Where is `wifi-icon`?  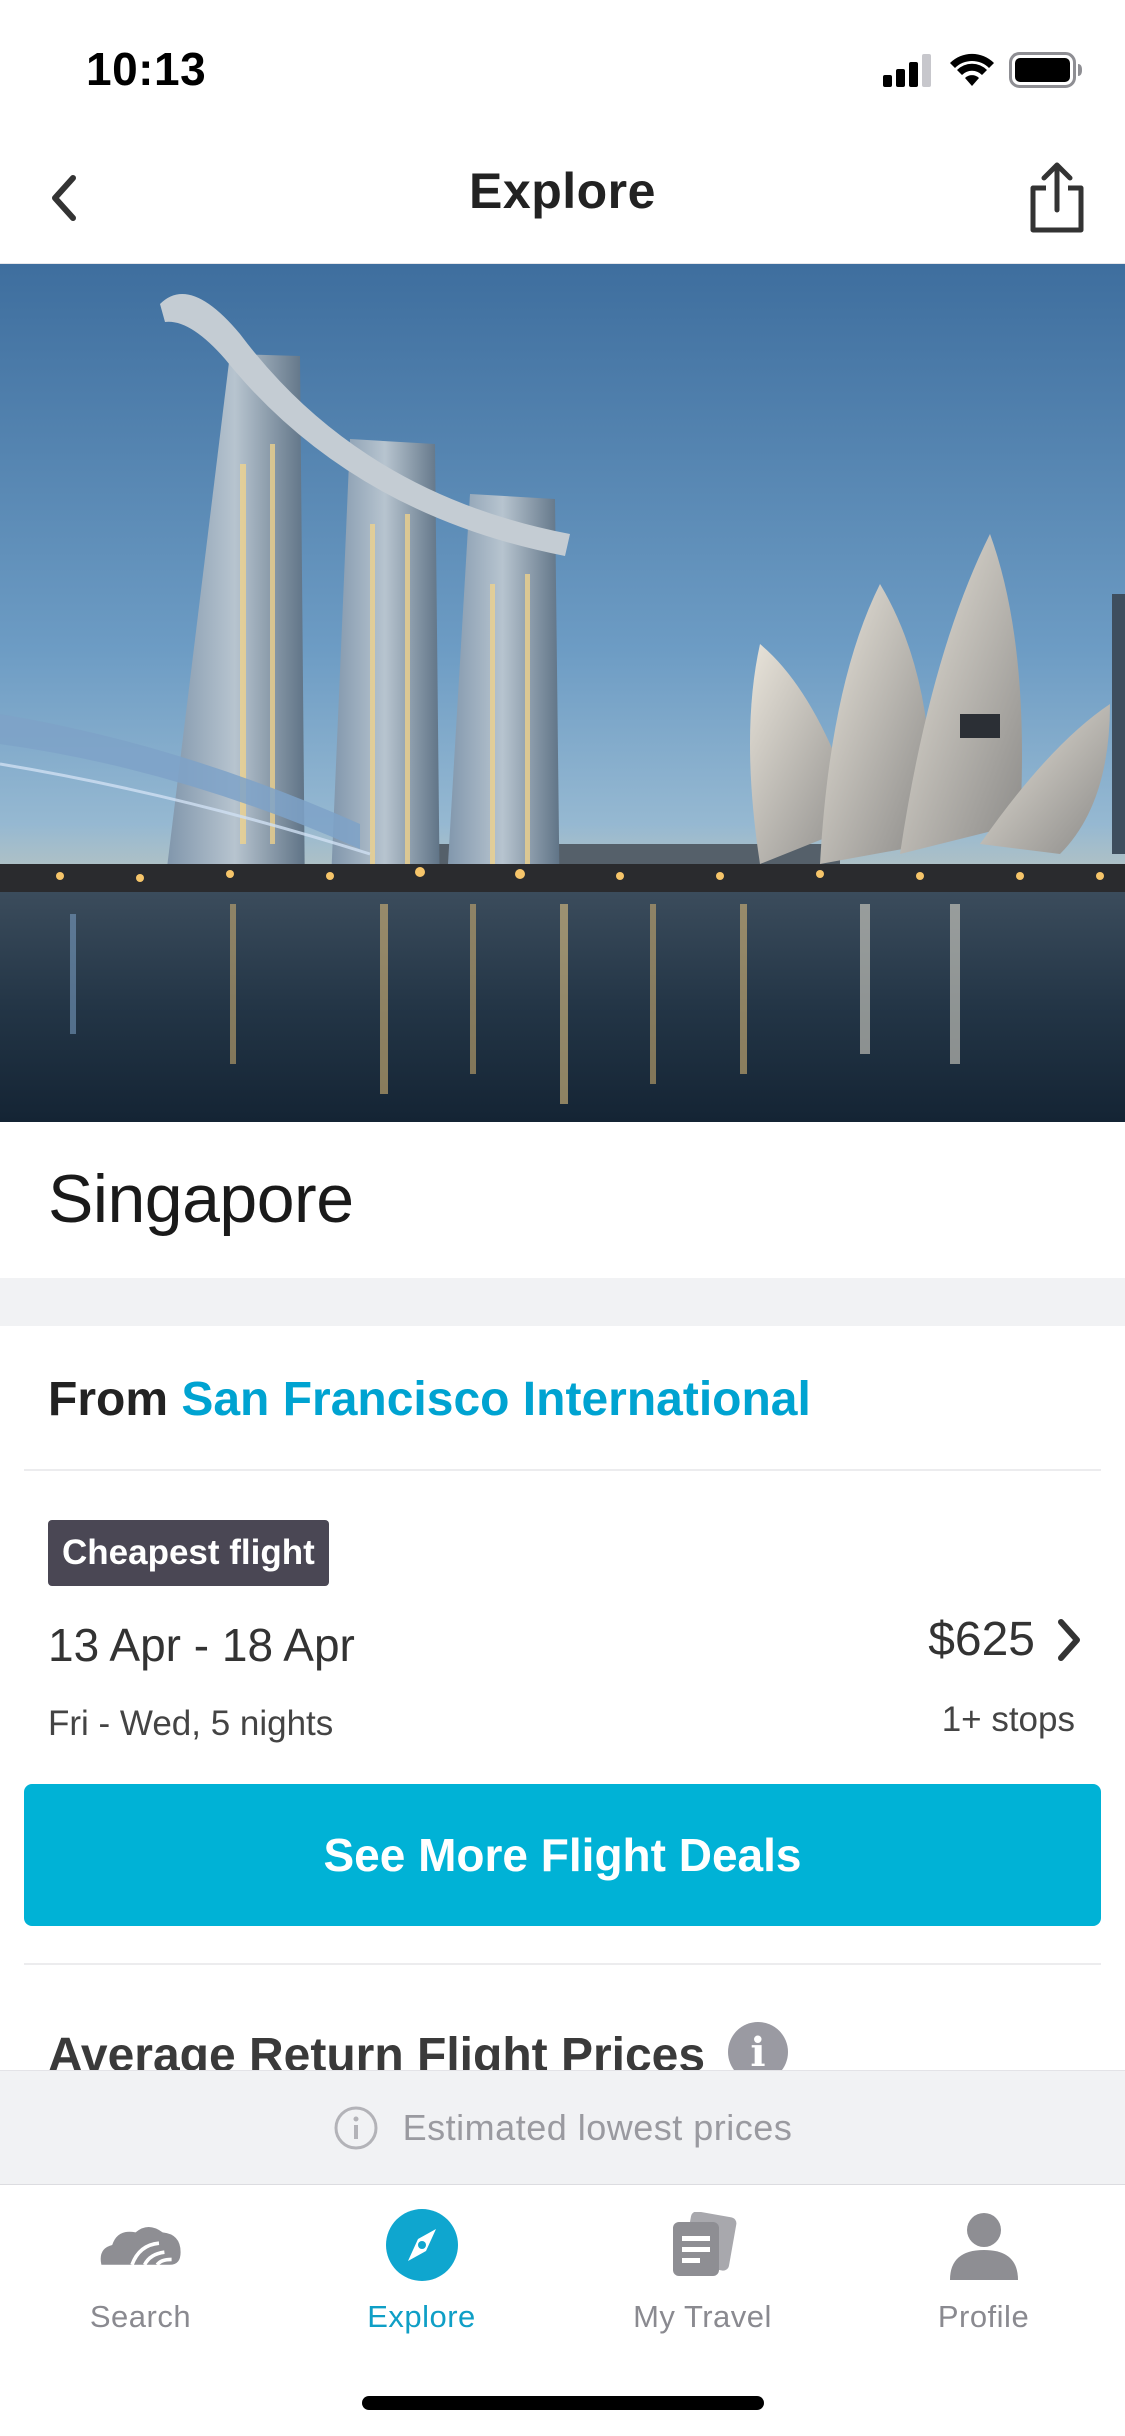 wifi-icon is located at coordinates (972, 69).